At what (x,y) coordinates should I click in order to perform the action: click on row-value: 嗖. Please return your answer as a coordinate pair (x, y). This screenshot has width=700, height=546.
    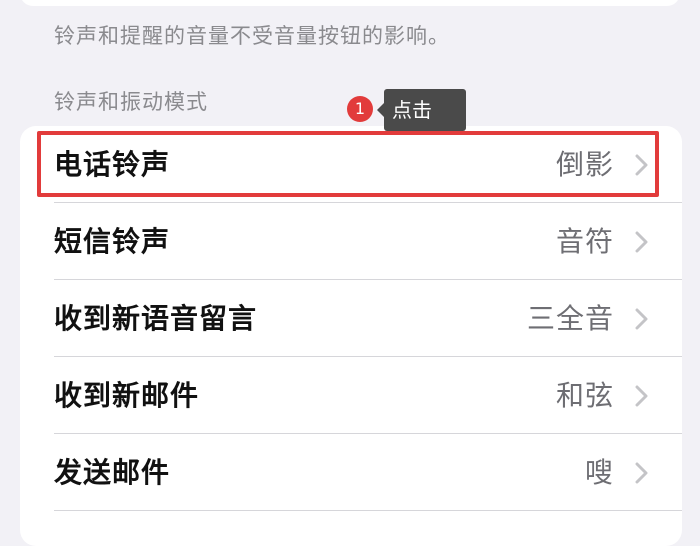
    Looking at the image, I should click on (599, 472).